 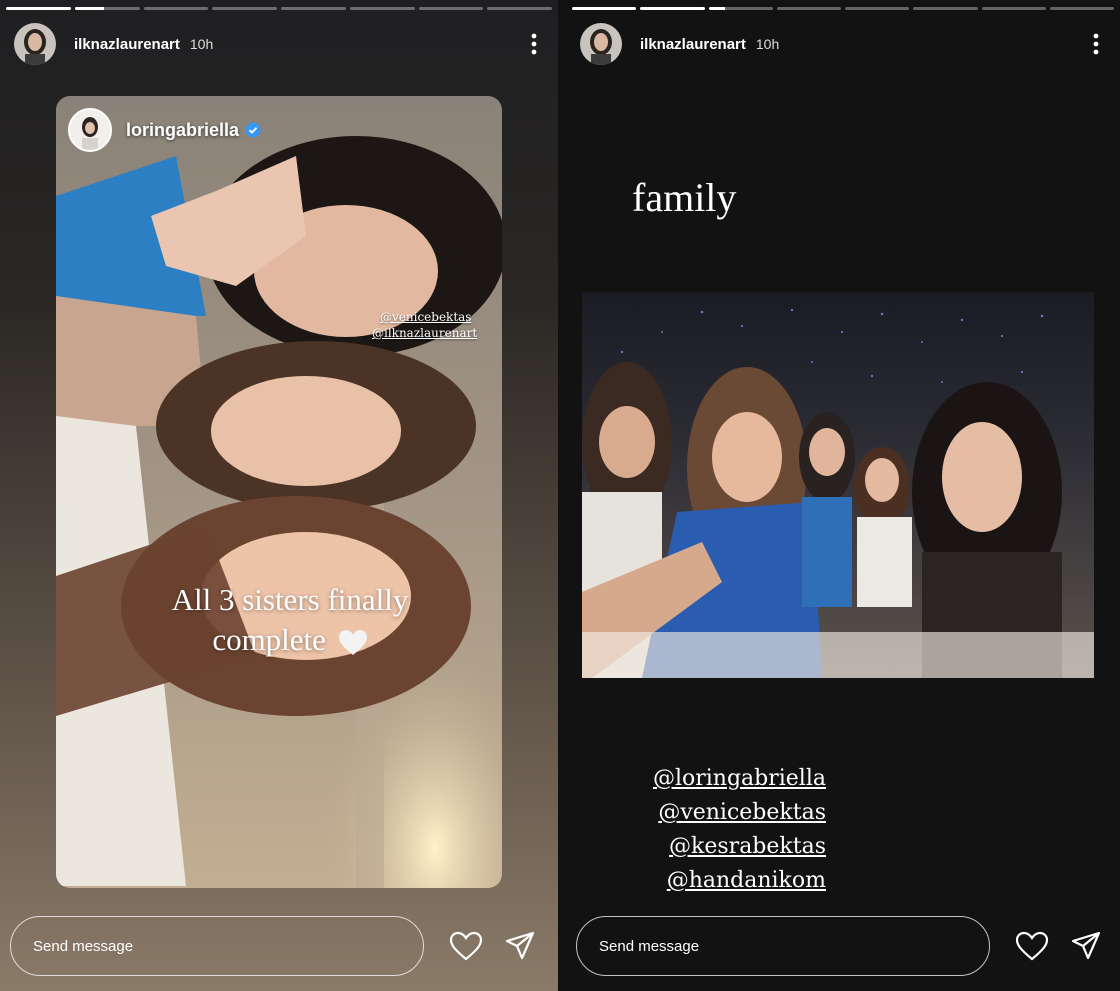 What do you see at coordinates (290, 599) in the screenshot?
I see `caption-line: All 3 sisters finally` at bounding box center [290, 599].